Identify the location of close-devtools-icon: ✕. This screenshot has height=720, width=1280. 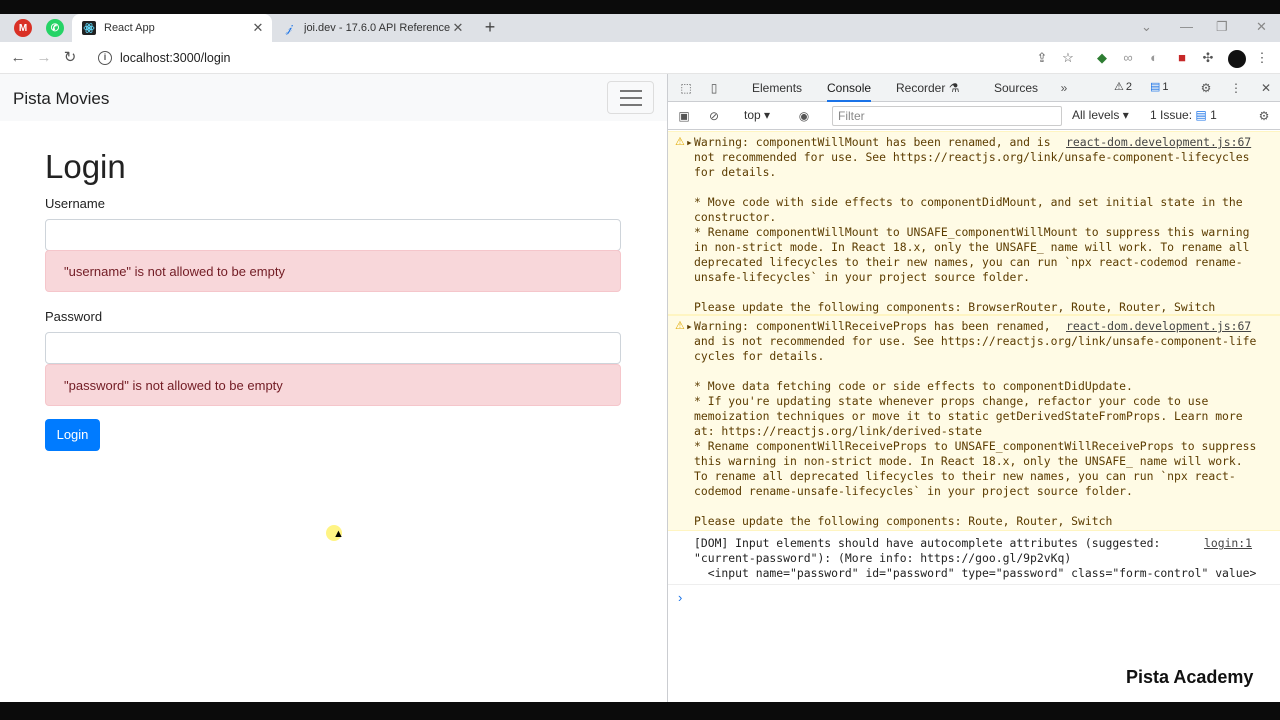
(1266, 88).